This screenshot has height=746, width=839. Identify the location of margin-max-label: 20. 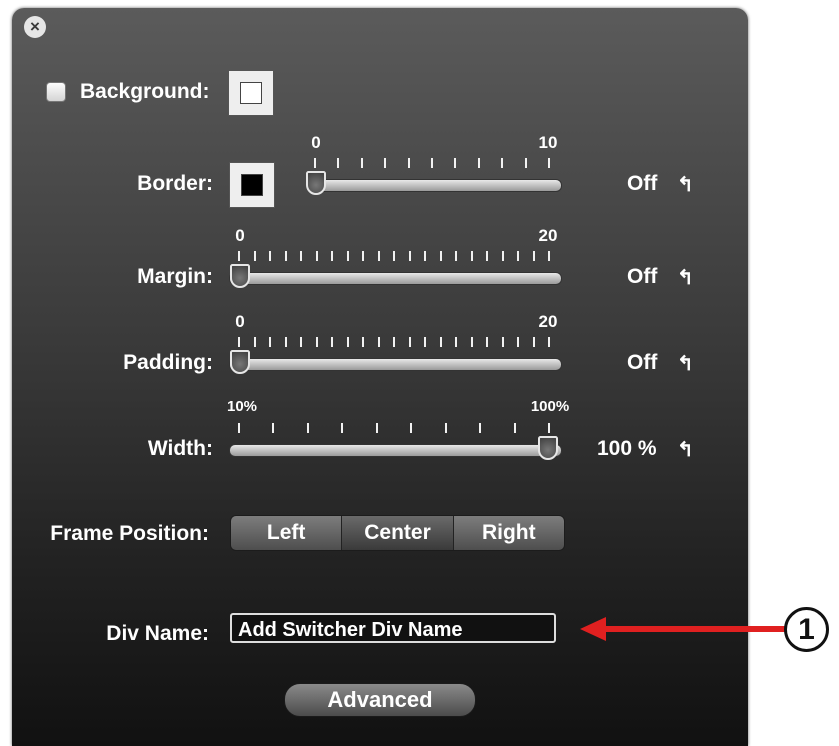
(548, 235).